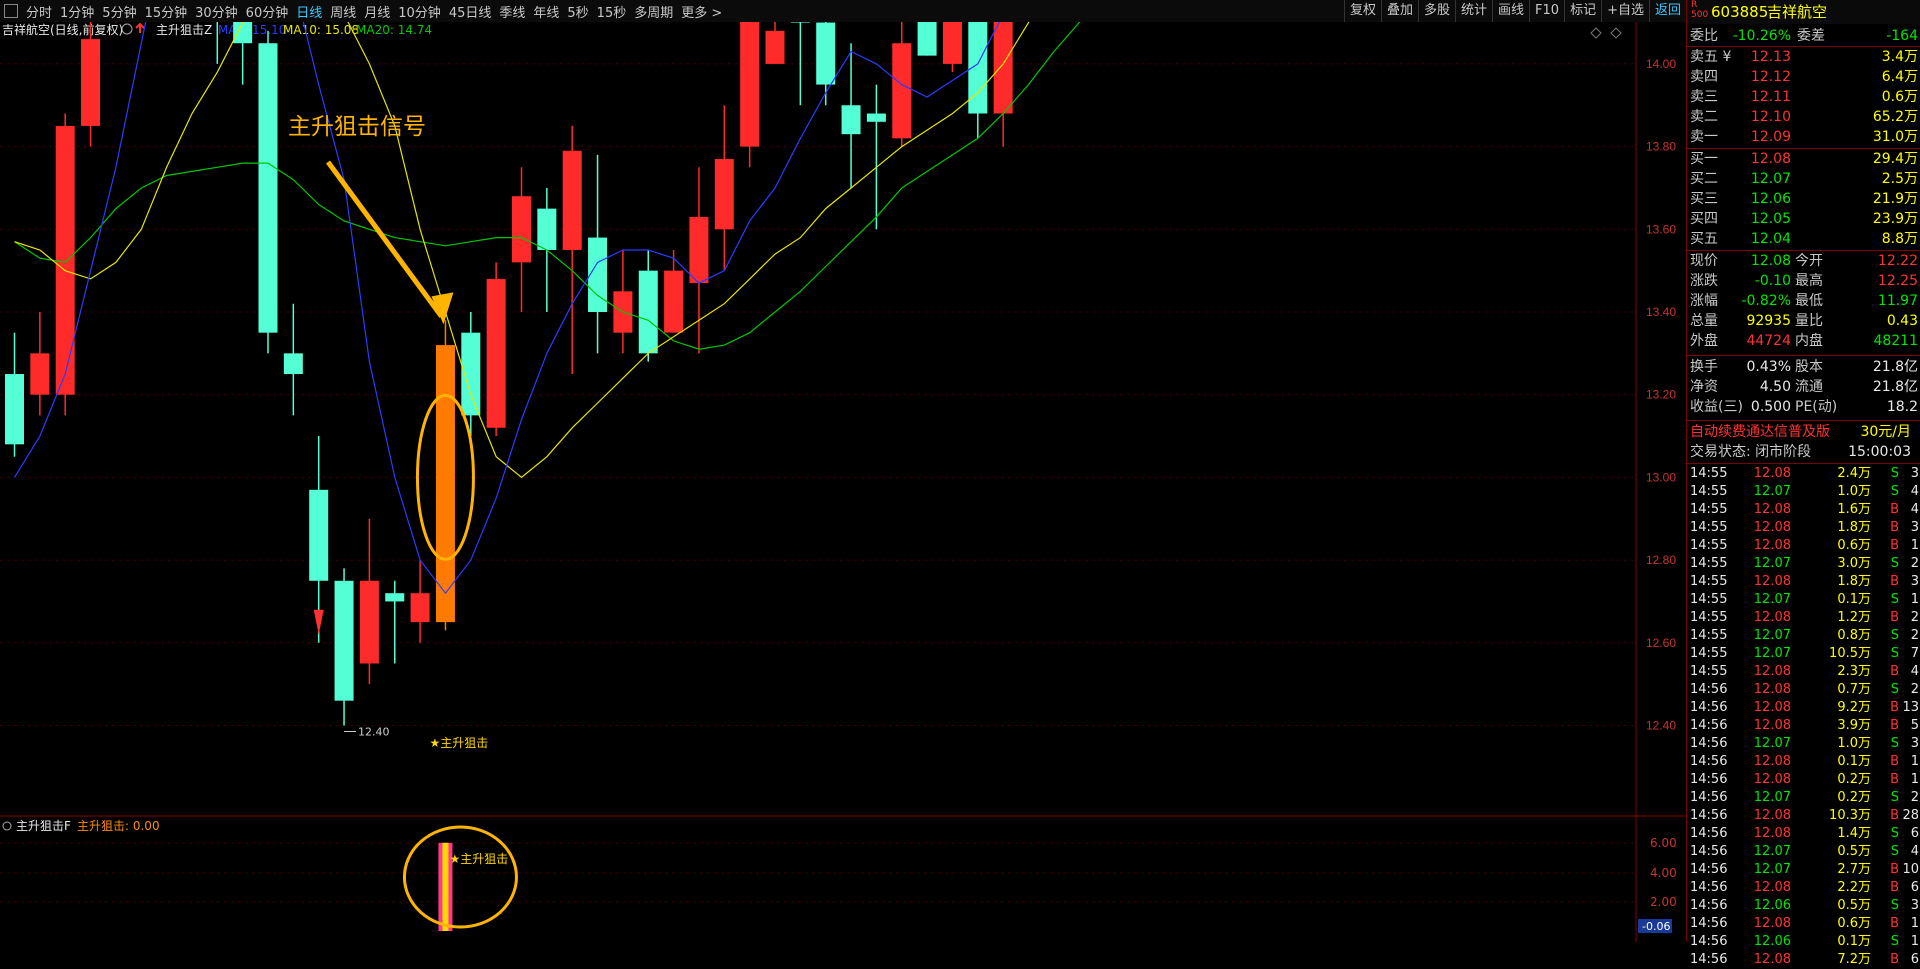  I want to click on stat-row: 现价 12.08 今开 12.22, so click(1804, 261).